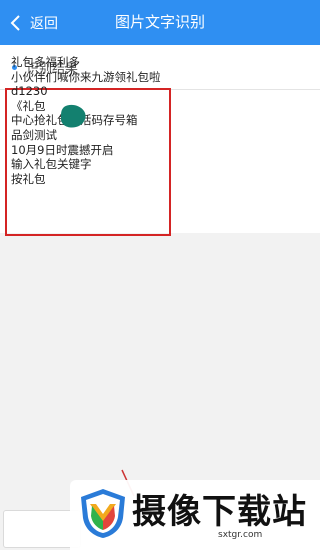 Image resolution: width=320 pixels, height=550 pixels. What do you see at coordinates (51, 164) in the screenshot?
I see `ocr-line: 输入礼包关键字` at bounding box center [51, 164].